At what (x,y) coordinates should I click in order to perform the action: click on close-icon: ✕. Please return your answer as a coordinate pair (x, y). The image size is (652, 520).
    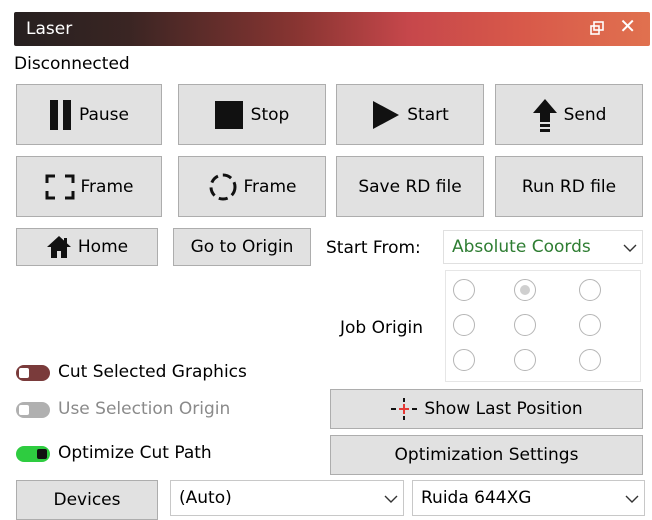
    Looking at the image, I should click on (627, 26).